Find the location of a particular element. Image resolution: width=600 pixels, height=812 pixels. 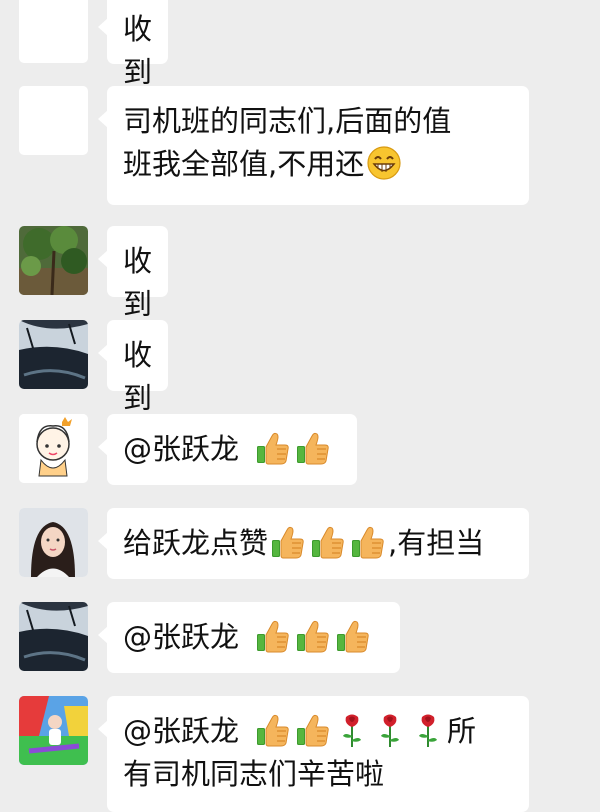

tree-avatar-image is located at coordinates (53, 260).